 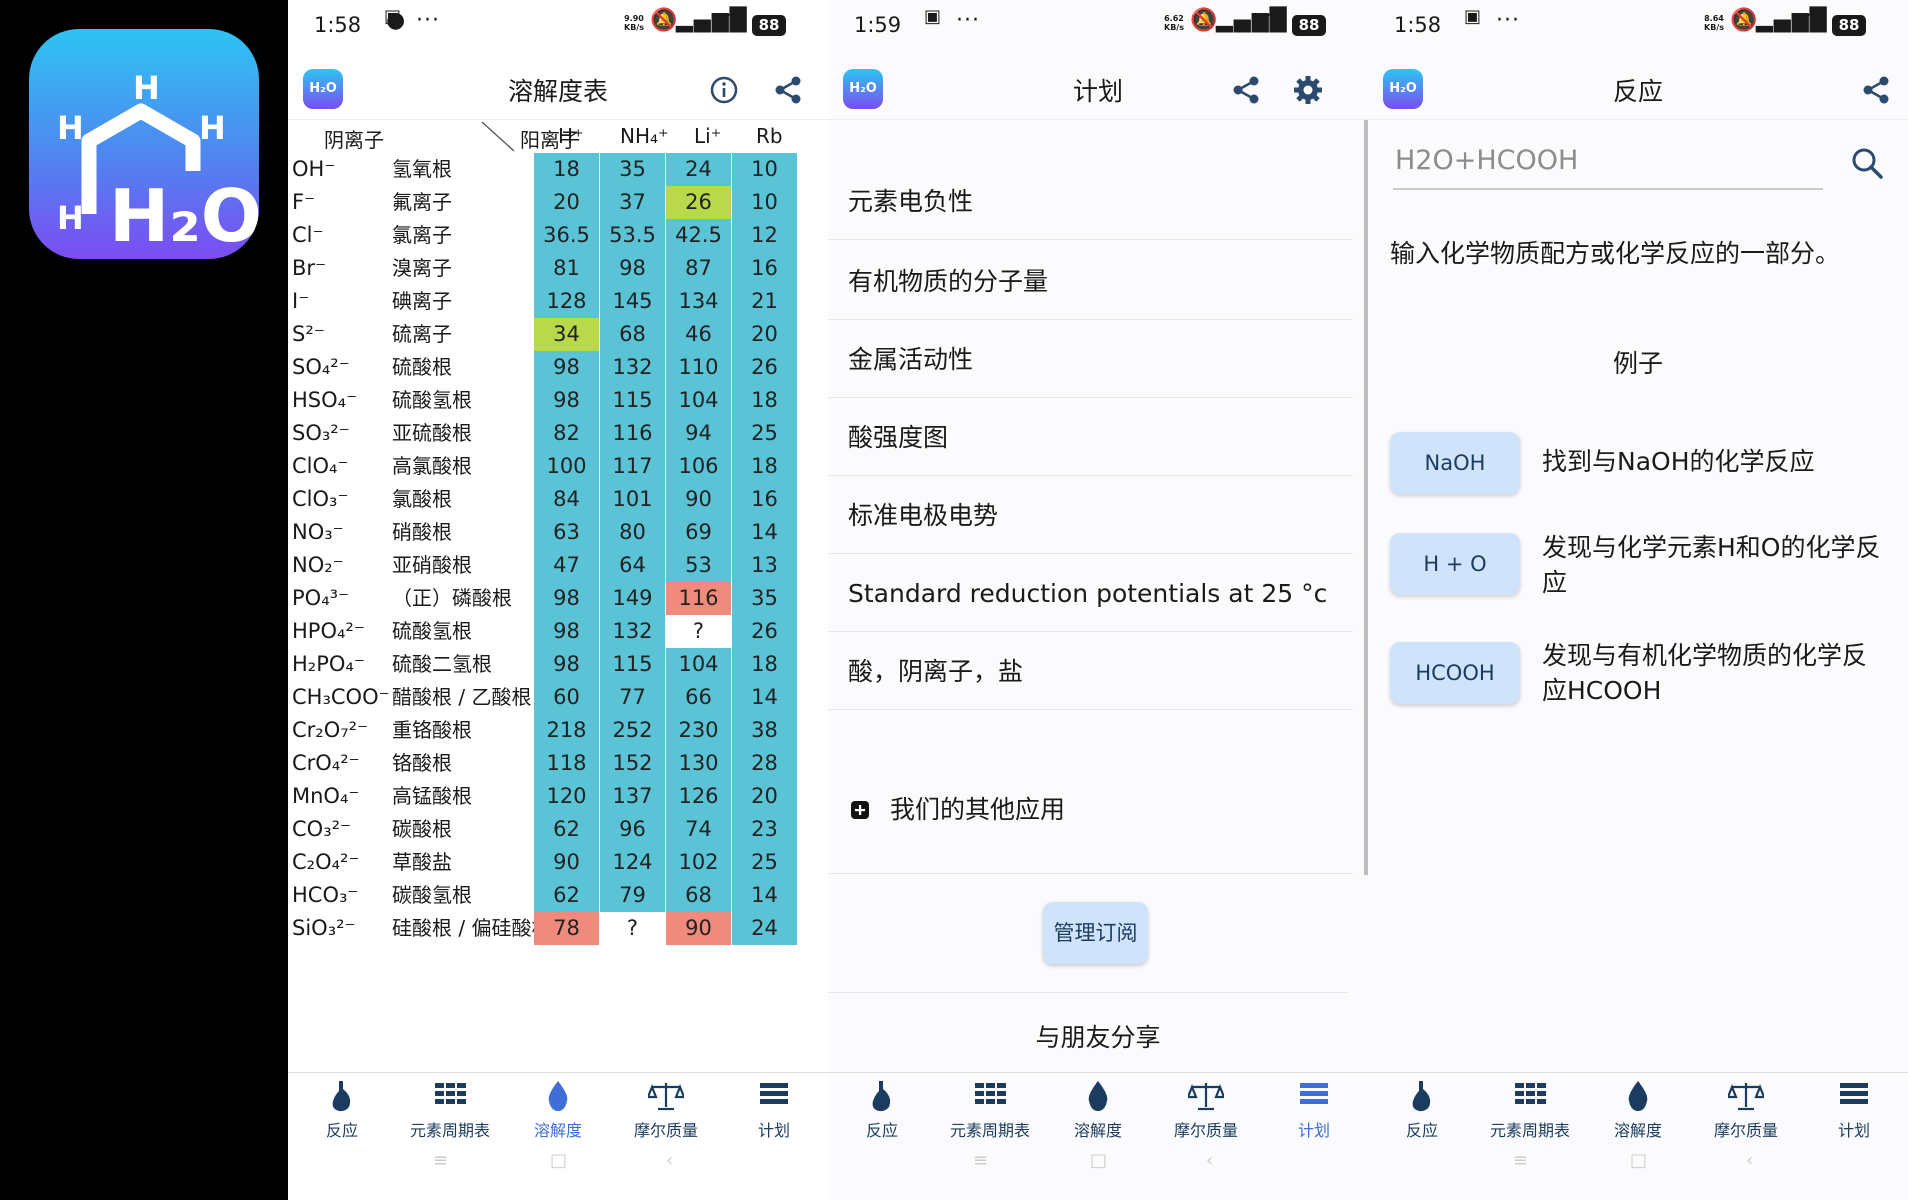 What do you see at coordinates (567, 335) in the screenshot?
I see `solubility-cell: 34` at bounding box center [567, 335].